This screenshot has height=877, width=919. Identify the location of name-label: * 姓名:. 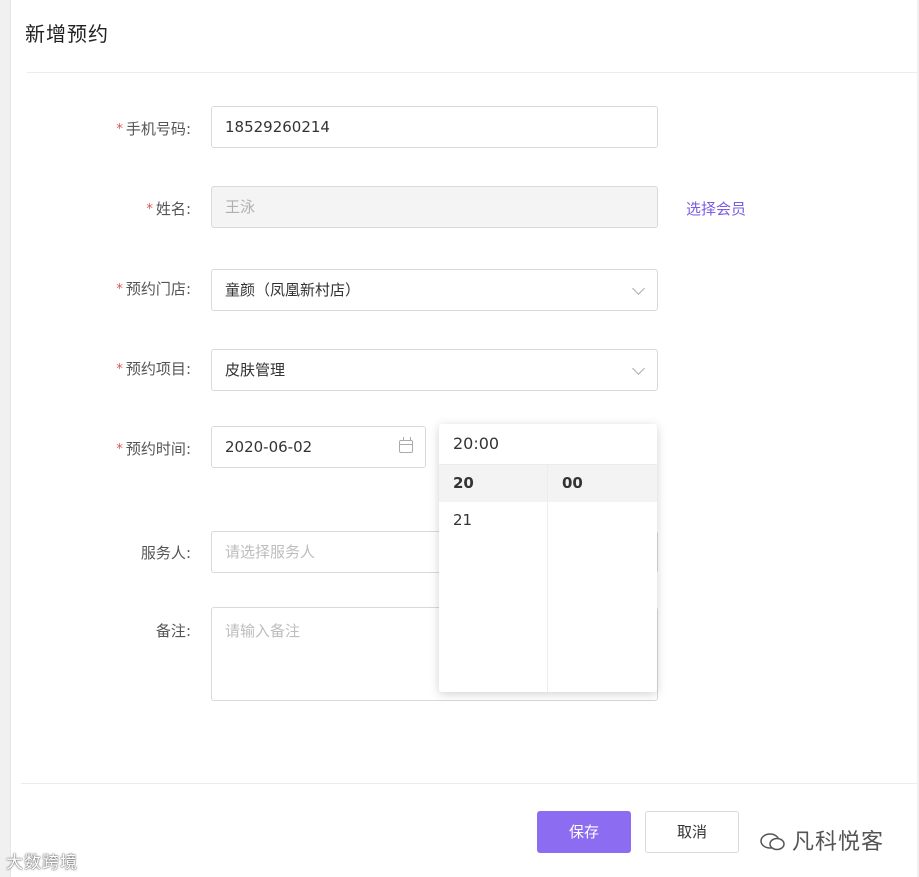
(101, 208).